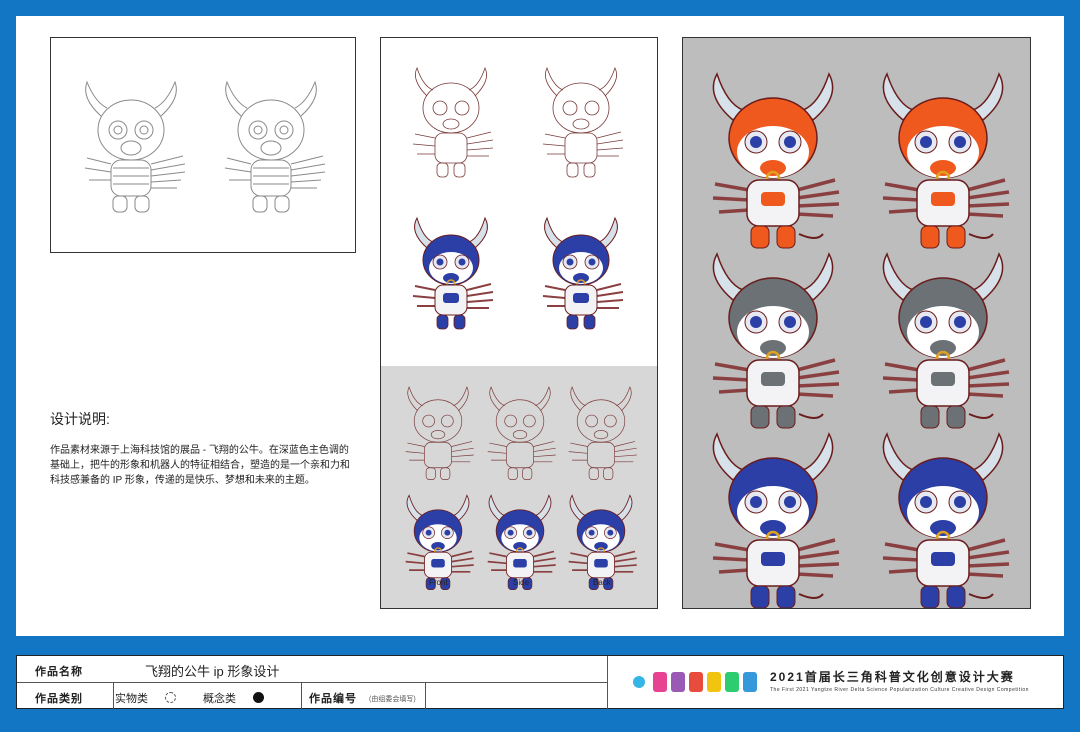 This screenshot has height=732, width=1080. What do you see at coordinates (892, 677) in the screenshot?
I see `competition-title: 2021首届长三角科普文化创意设计大赛` at bounding box center [892, 677].